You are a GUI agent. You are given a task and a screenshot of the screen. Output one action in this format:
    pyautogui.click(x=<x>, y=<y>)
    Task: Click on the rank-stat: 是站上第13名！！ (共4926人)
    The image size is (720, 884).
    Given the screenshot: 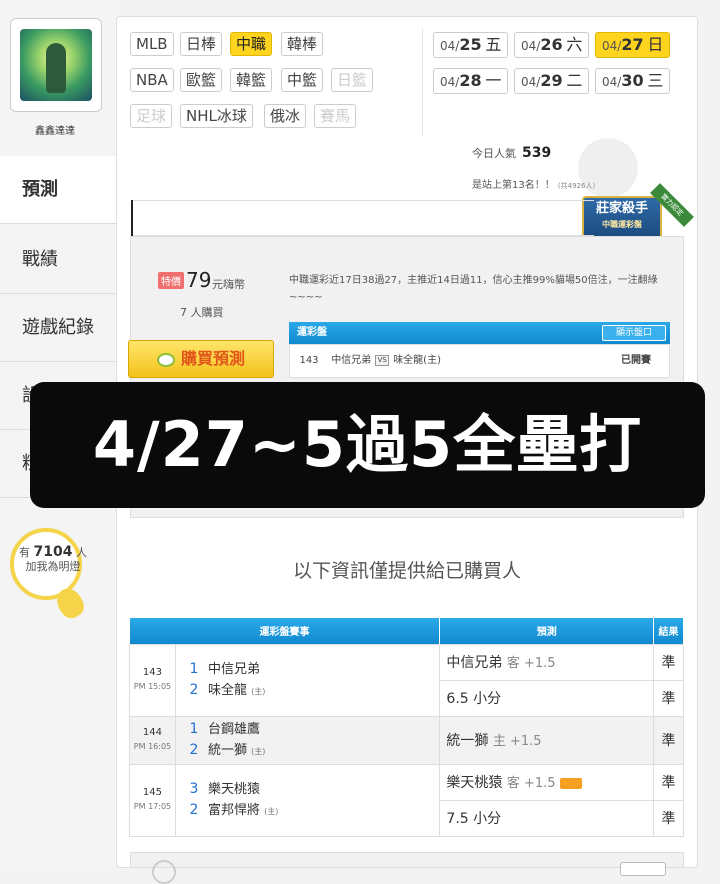 What is the action you would take?
    pyautogui.click(x=533, y=183)
    